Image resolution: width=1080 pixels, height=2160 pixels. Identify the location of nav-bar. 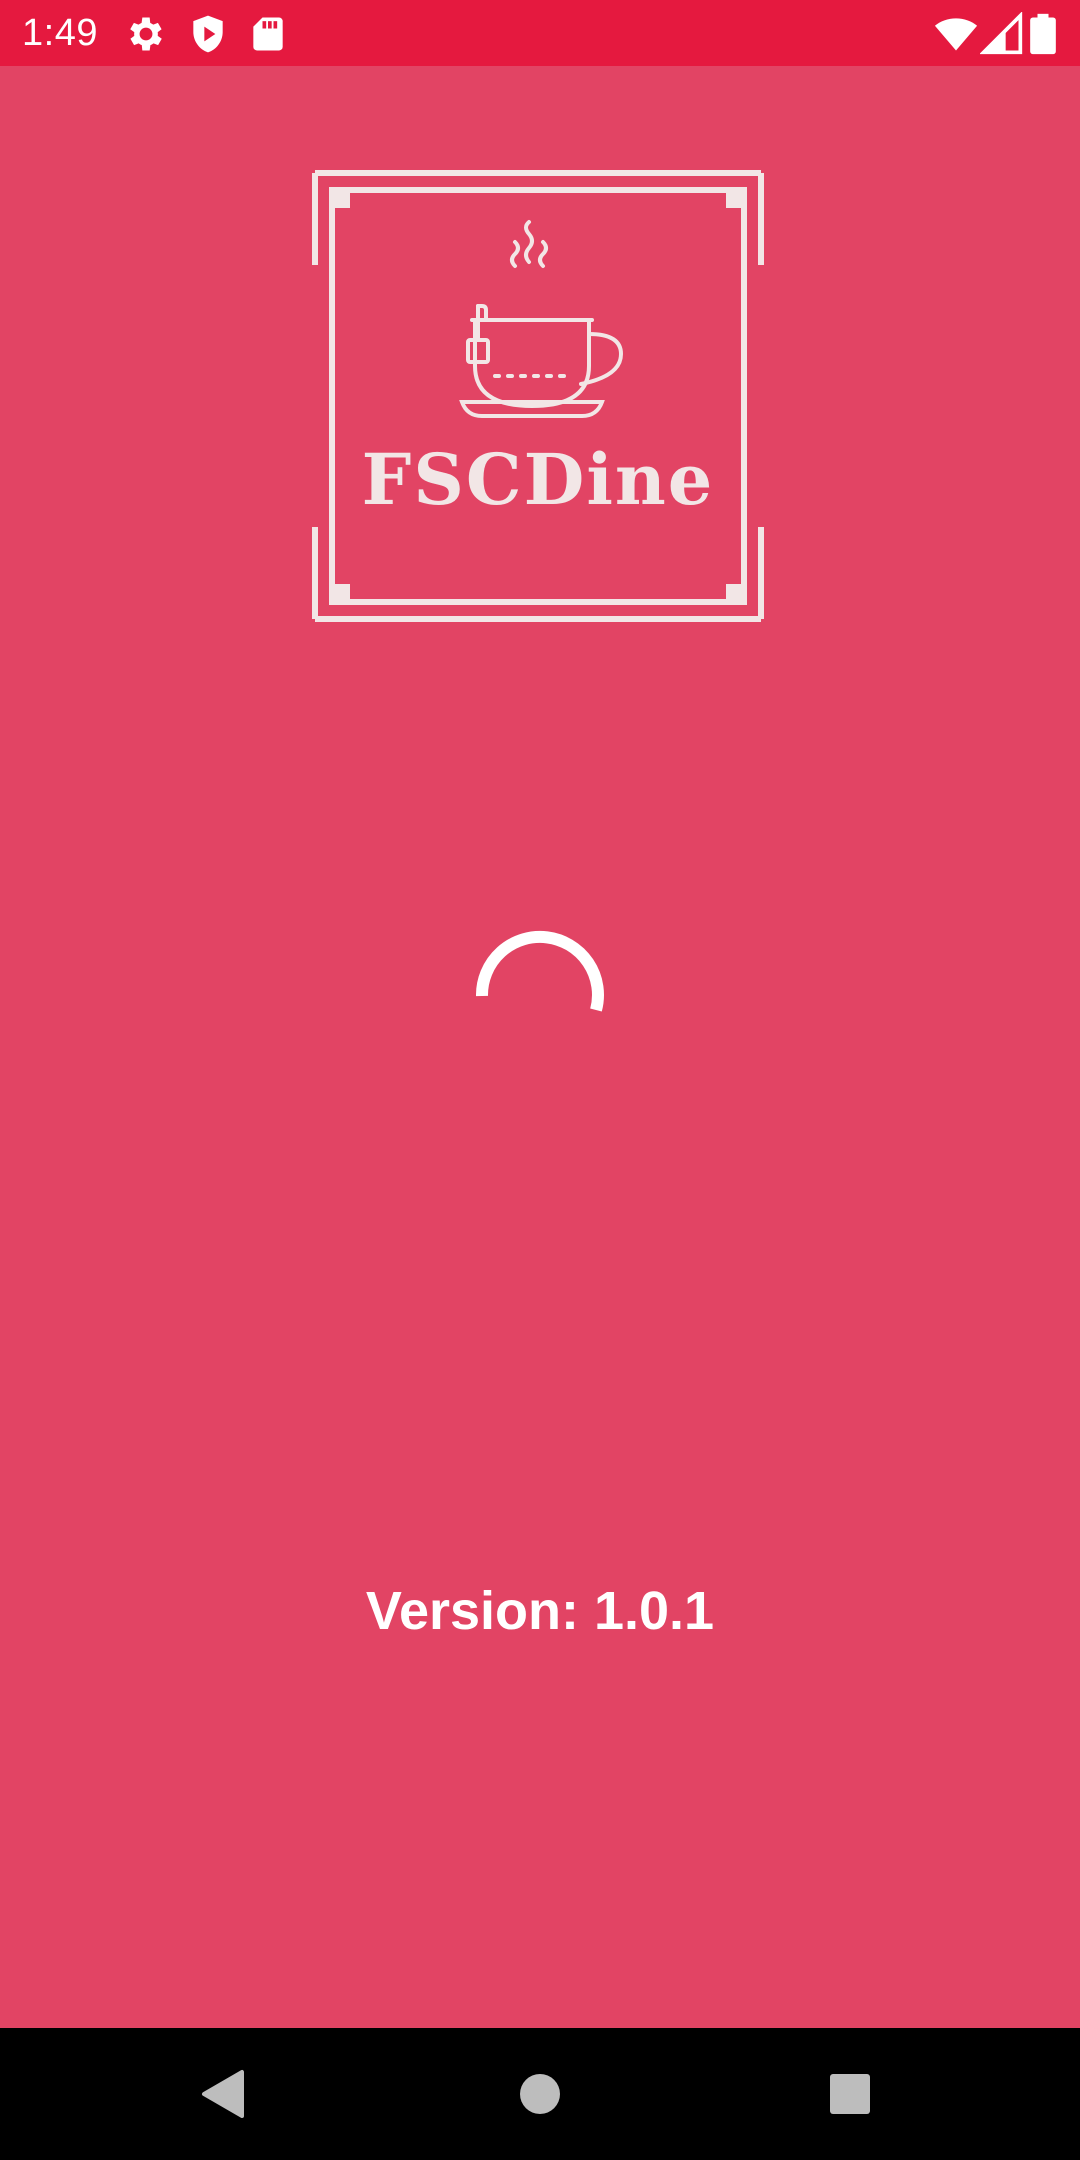
(540, 2094).